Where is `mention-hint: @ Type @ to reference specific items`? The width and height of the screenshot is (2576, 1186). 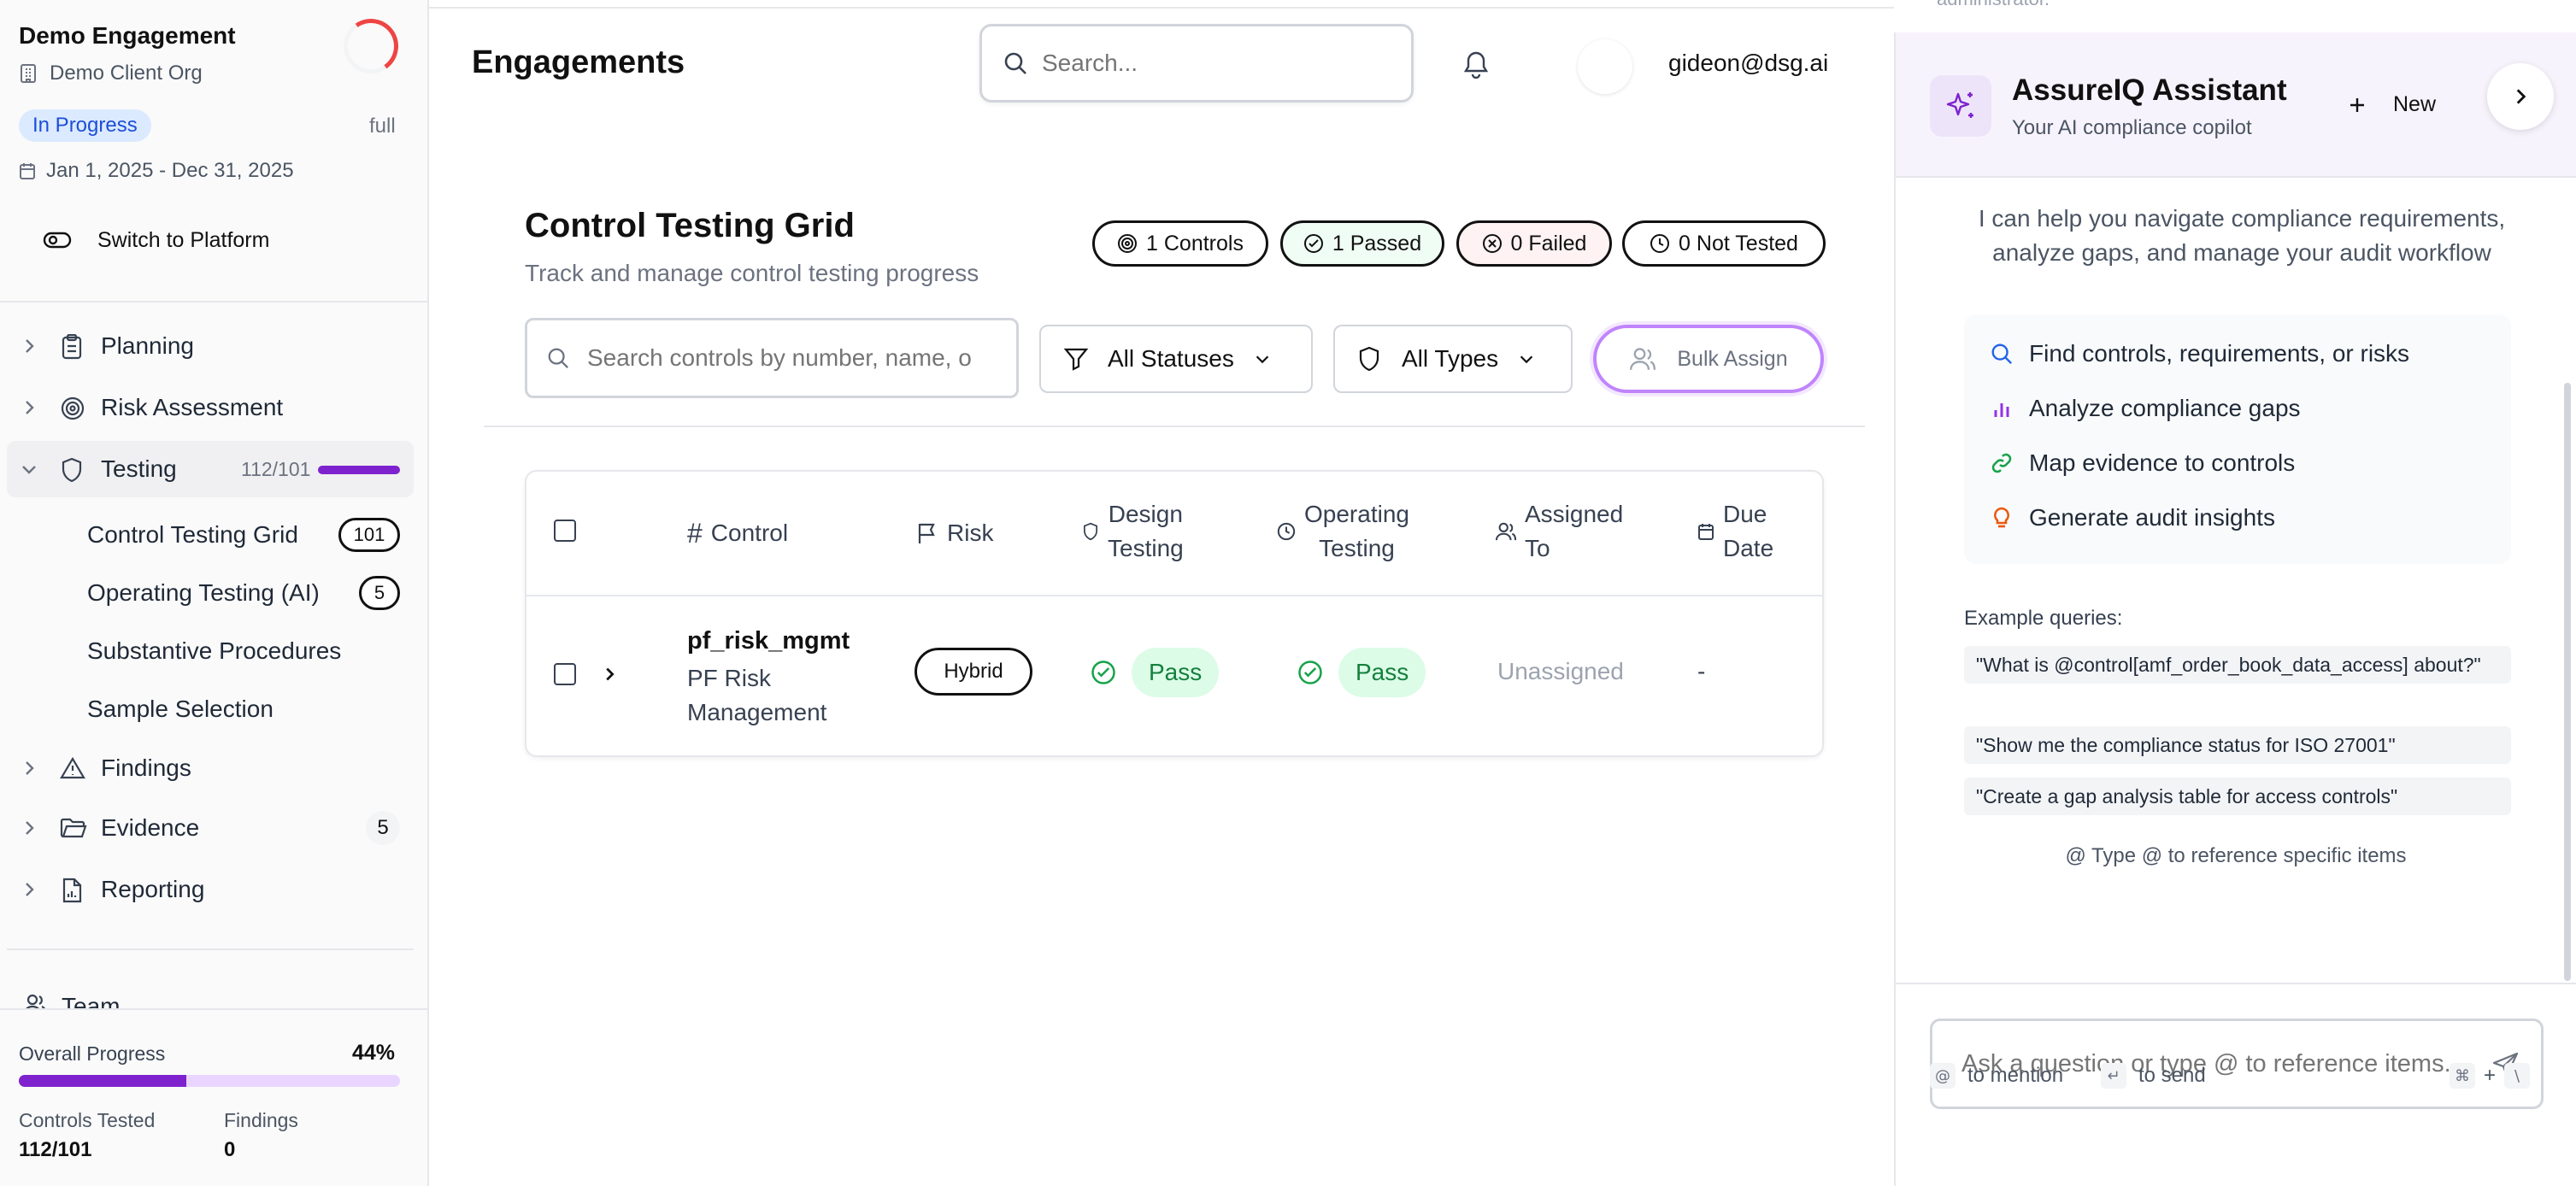
mention-hint: @ Type @ to reference specific items is located at coordinates (2236, 855).